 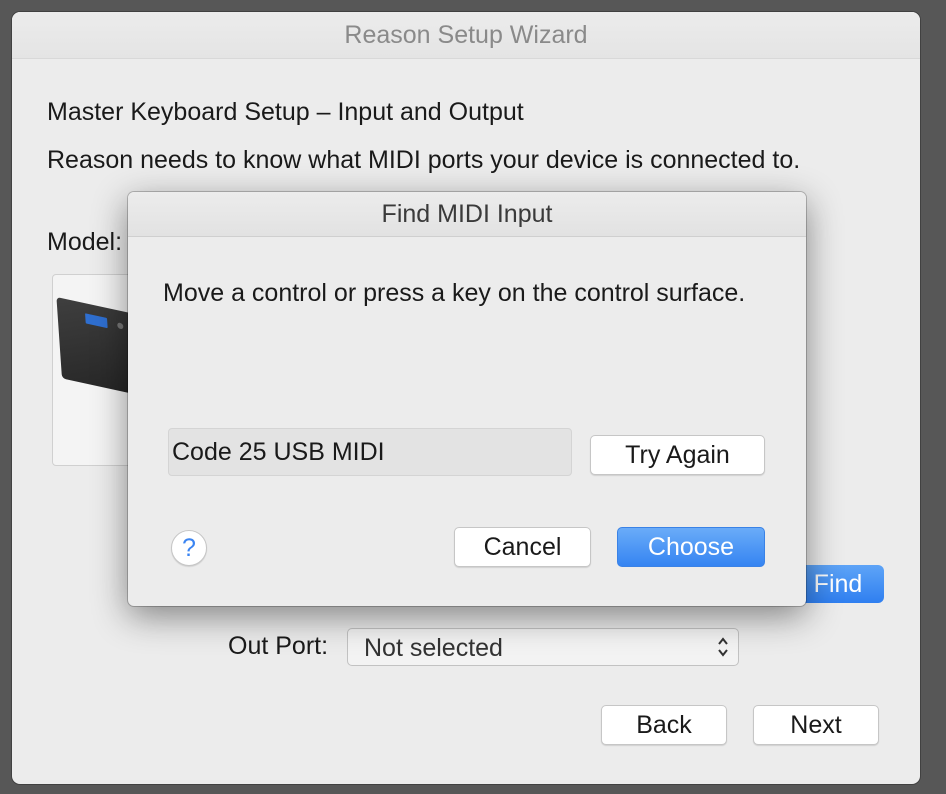 I want to click on wizard-heading: Master Keyboard Setup – Input and Output, so click(x=285, y=112).